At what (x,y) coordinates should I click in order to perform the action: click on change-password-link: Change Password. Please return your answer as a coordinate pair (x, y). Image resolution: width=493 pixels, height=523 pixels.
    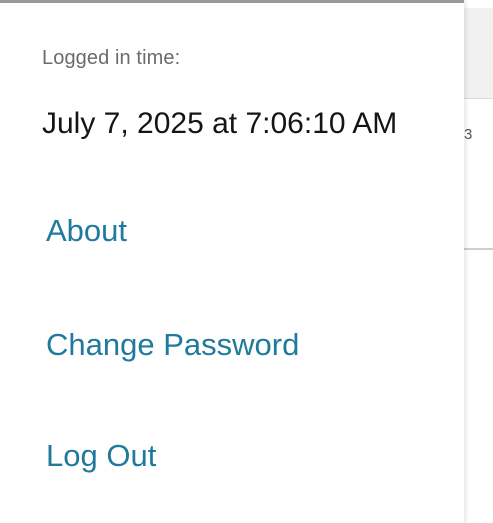
    Looking at the image, I should click on (172, 345).